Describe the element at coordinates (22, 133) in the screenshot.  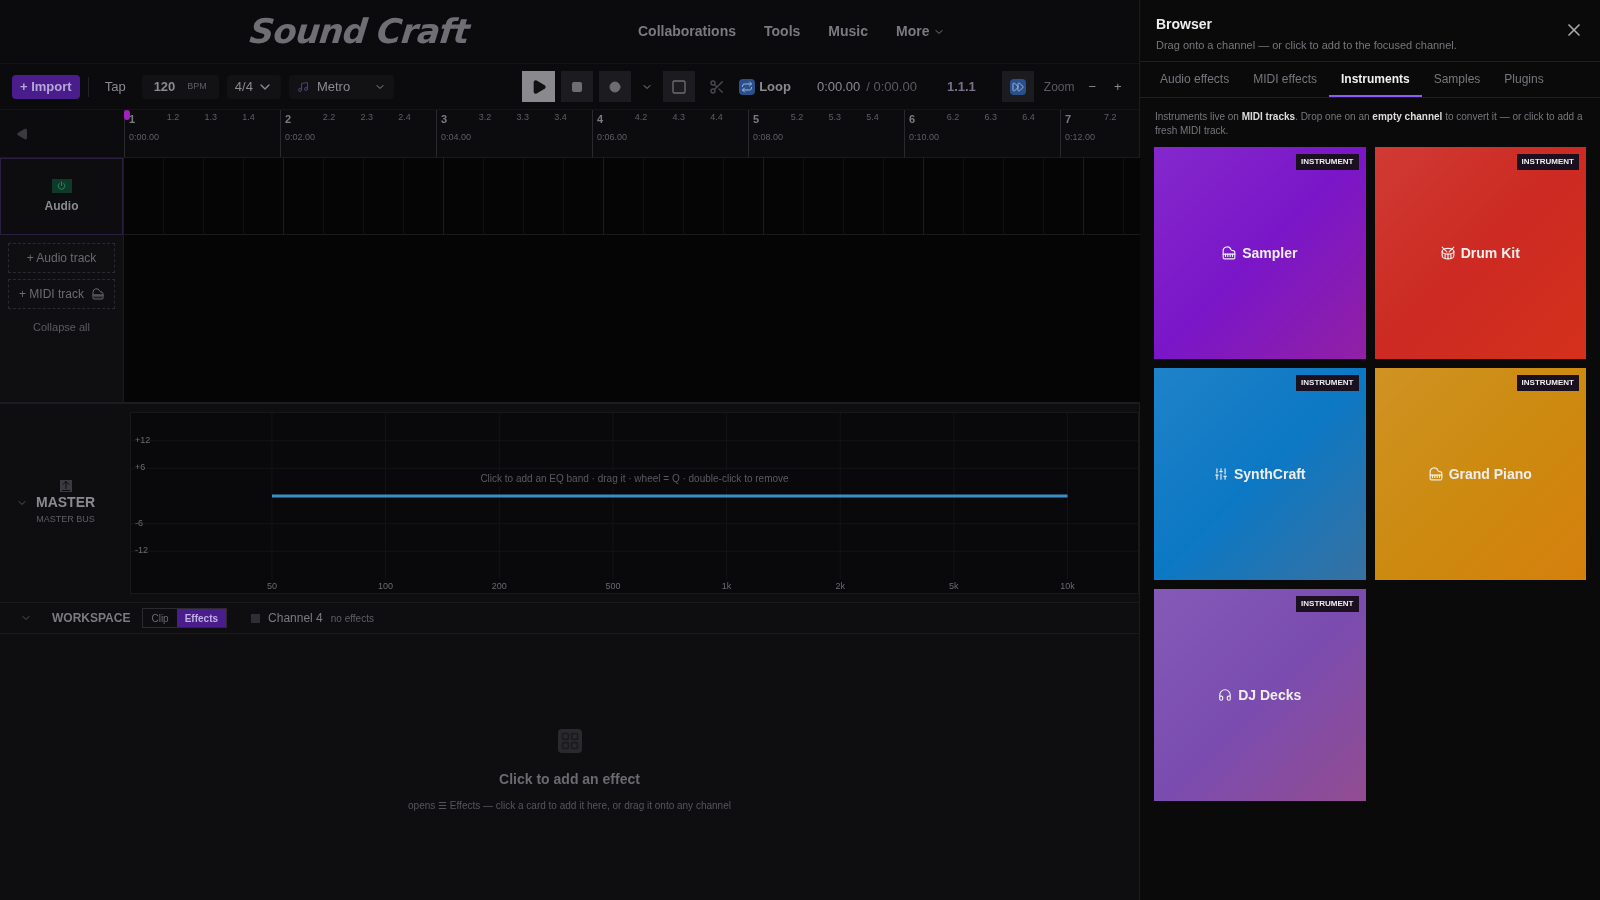
I see `collapse-arrow-icon` at that location.